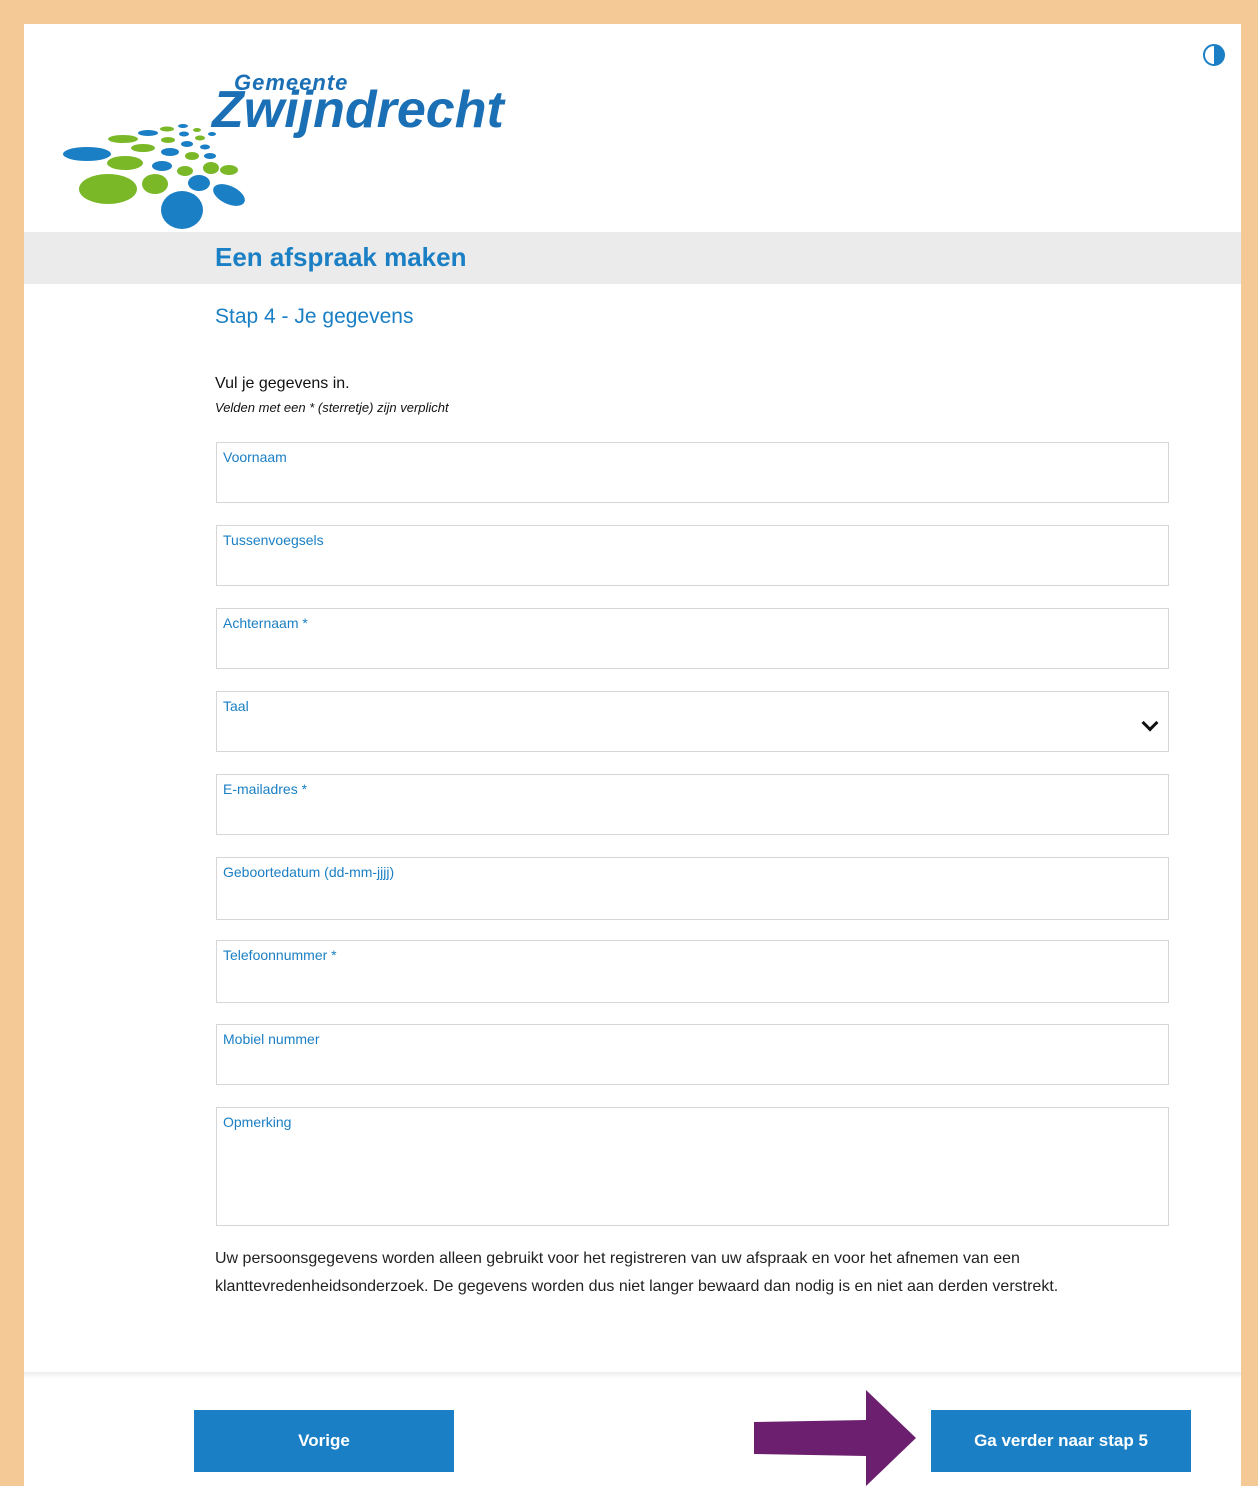  What do you see at coordinates (1214, 55) in the screenshot?
I see `contrast-toggle-icon` at bounding box center [1214, 55].